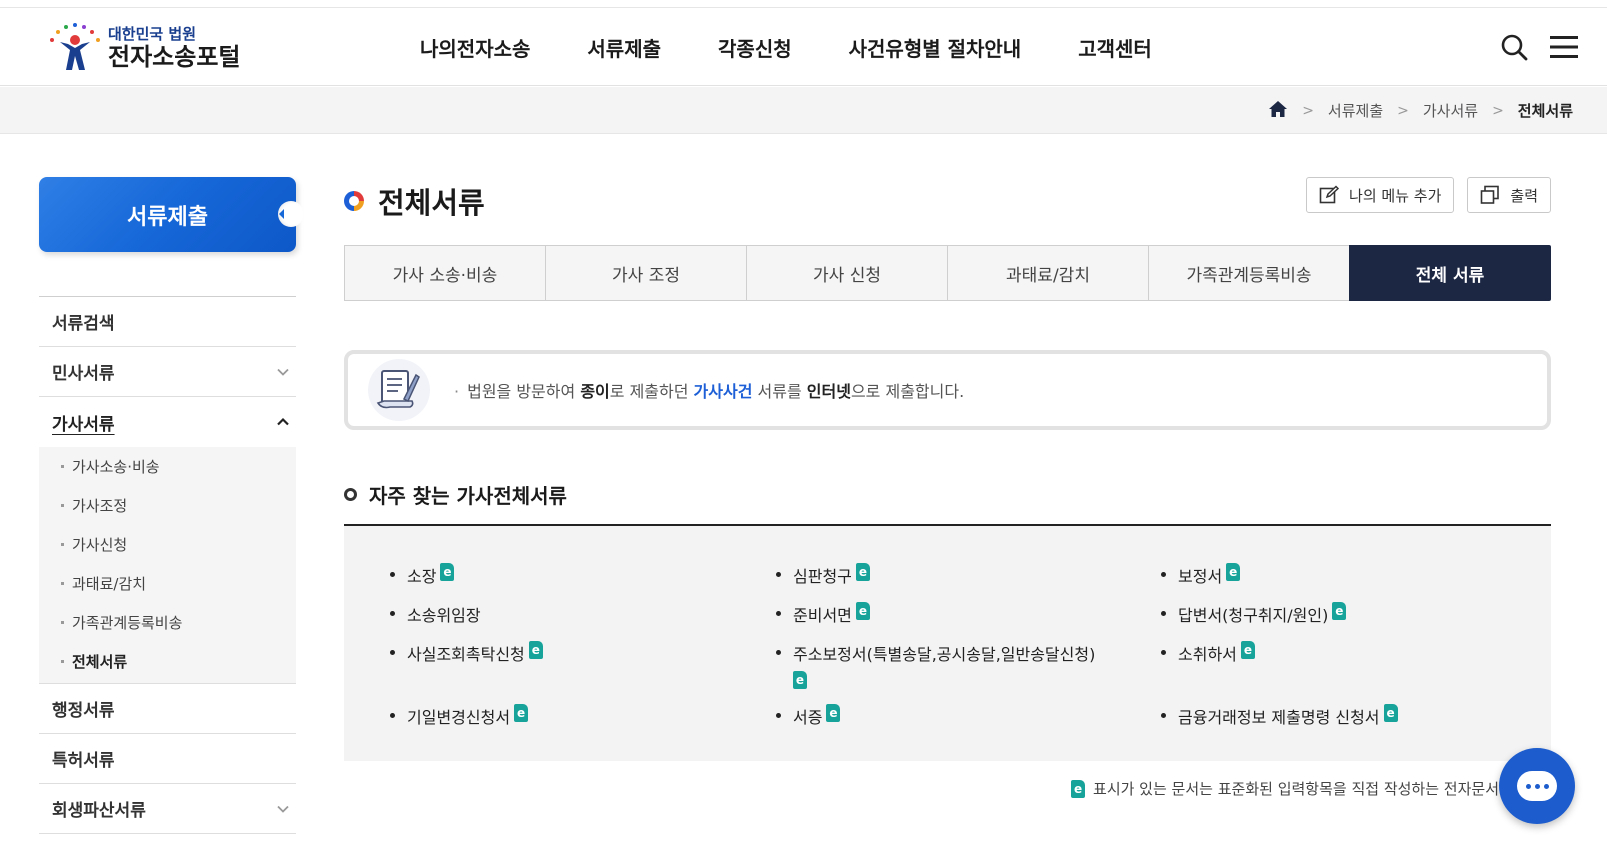  What do you see at coordinates (1537, 786) in the screenshot?
I see `chatbot-button` at bounding box center [1537, 786].